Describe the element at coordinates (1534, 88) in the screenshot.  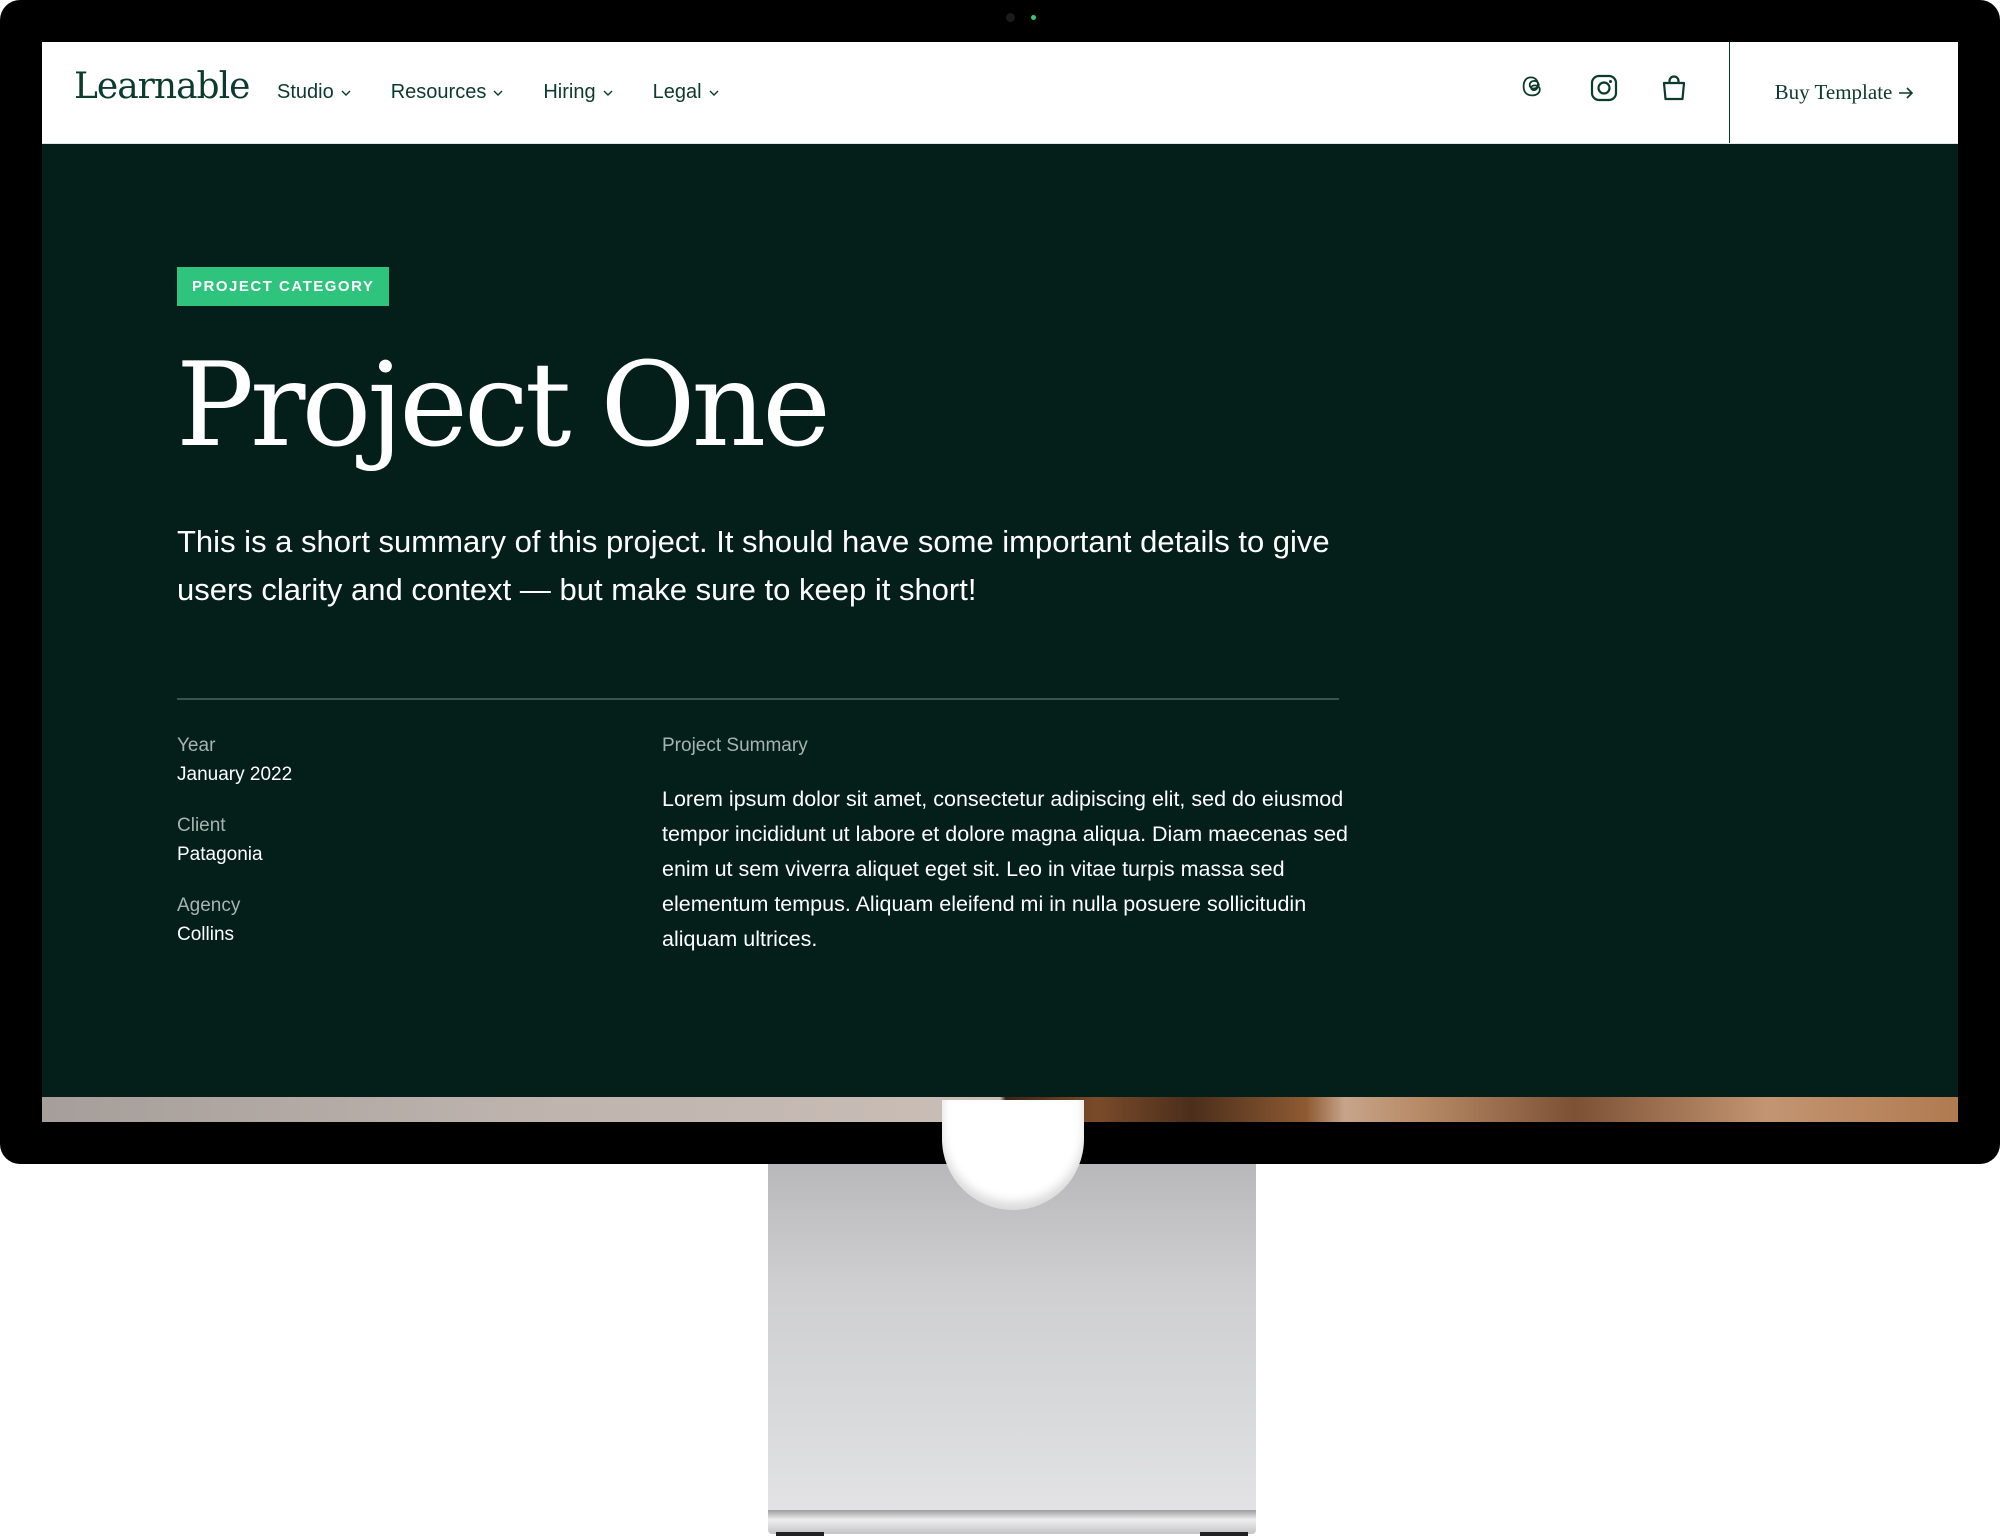
I see `threads-icon` at that location.